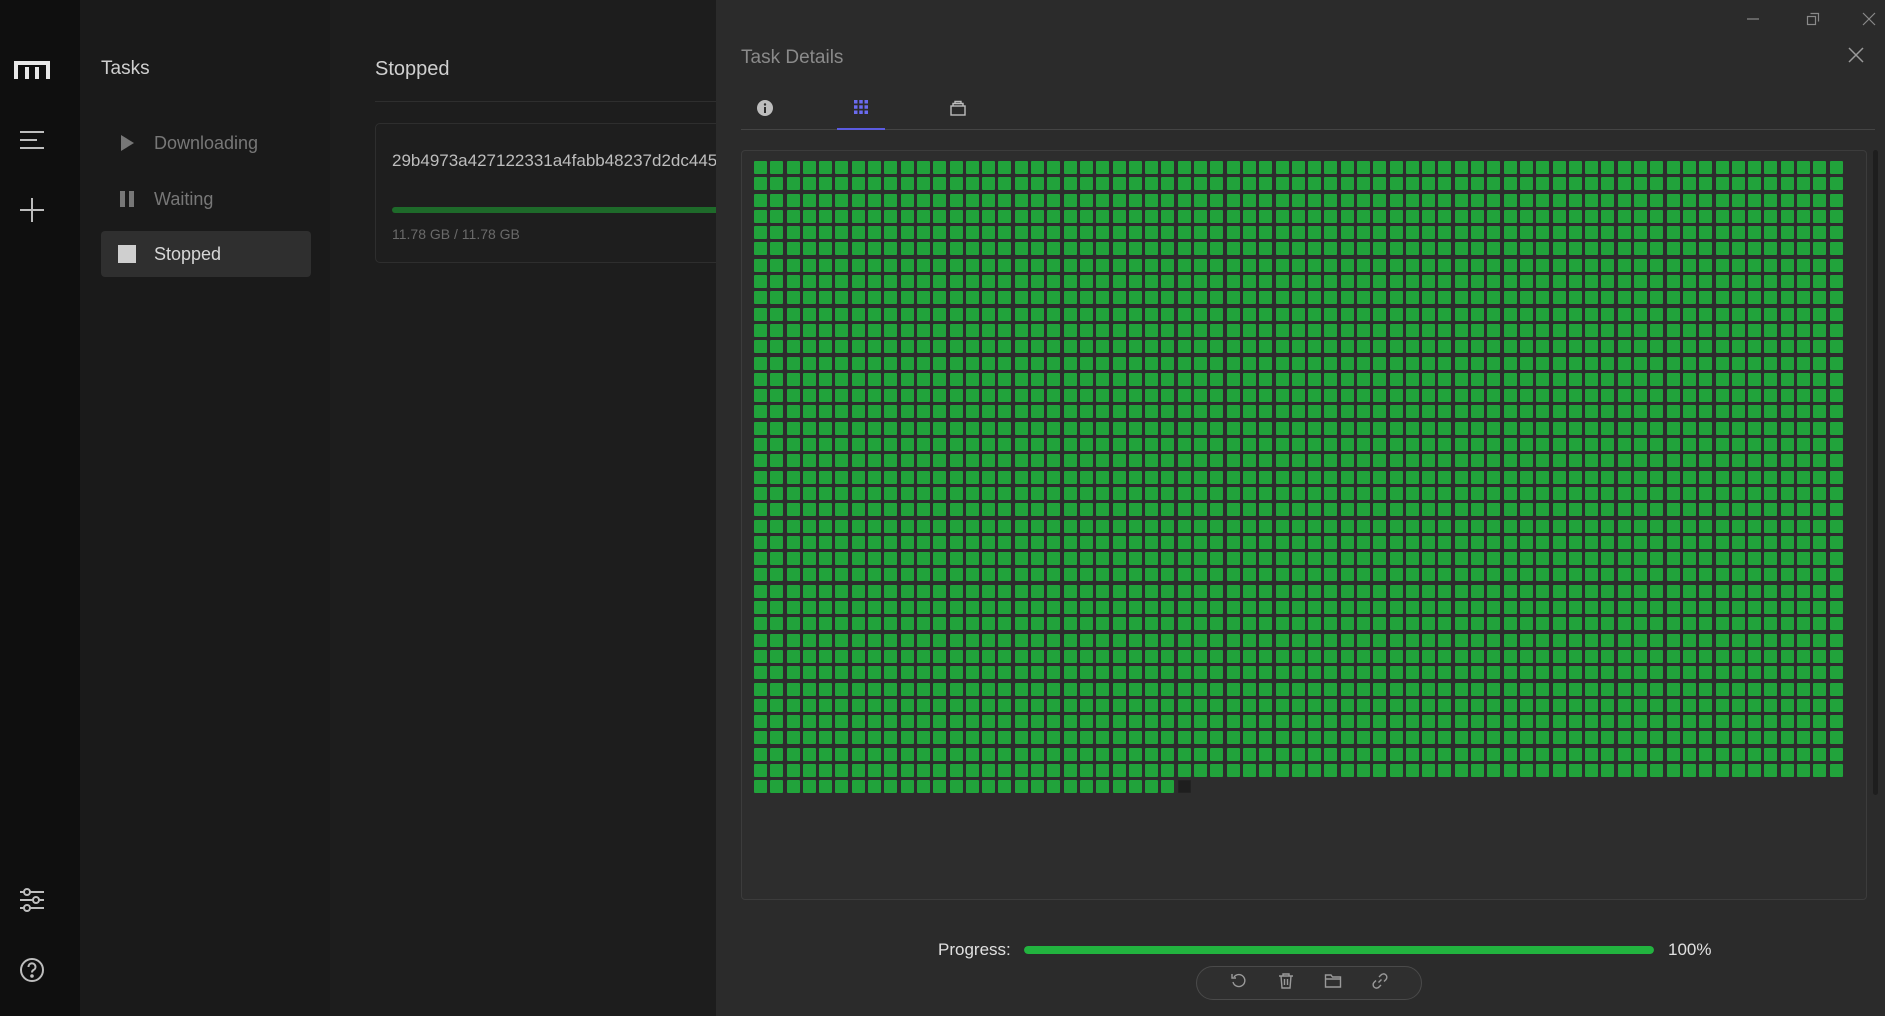  Describe the element at coordinates (32, 900) in the screenshot. I see `settings-sliders-icon` at that location.